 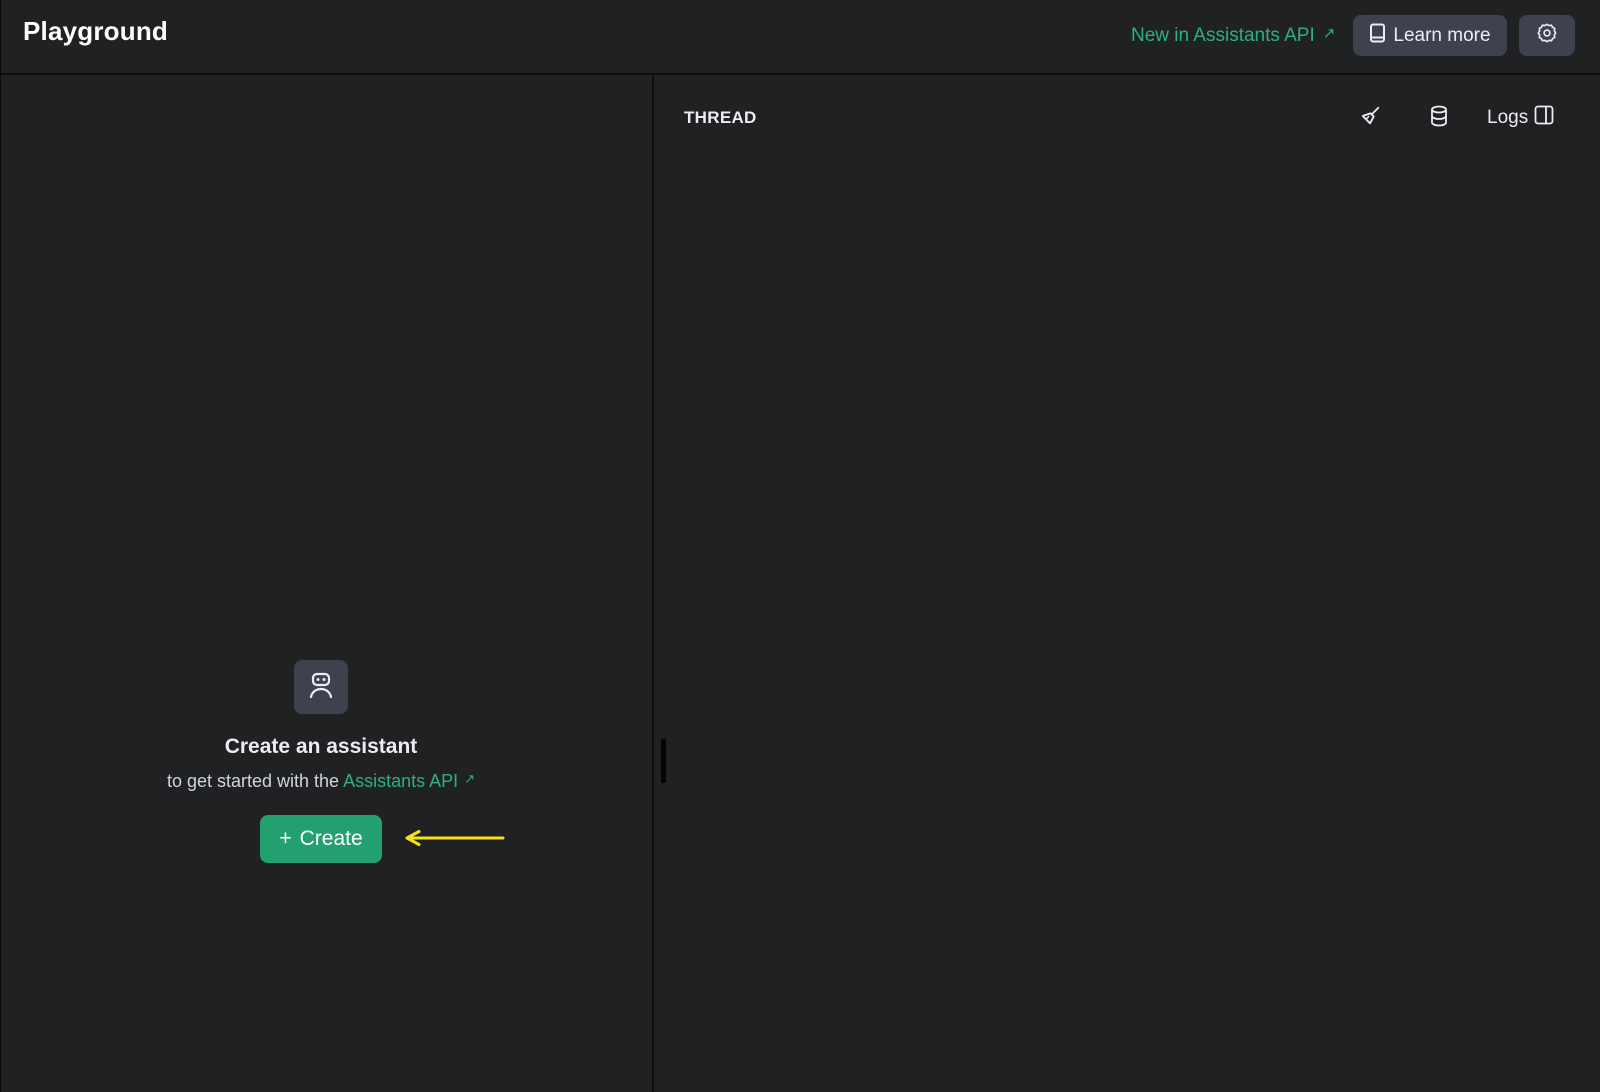 I want to click on thread-label: THREAD, so click(x=720, y=117).